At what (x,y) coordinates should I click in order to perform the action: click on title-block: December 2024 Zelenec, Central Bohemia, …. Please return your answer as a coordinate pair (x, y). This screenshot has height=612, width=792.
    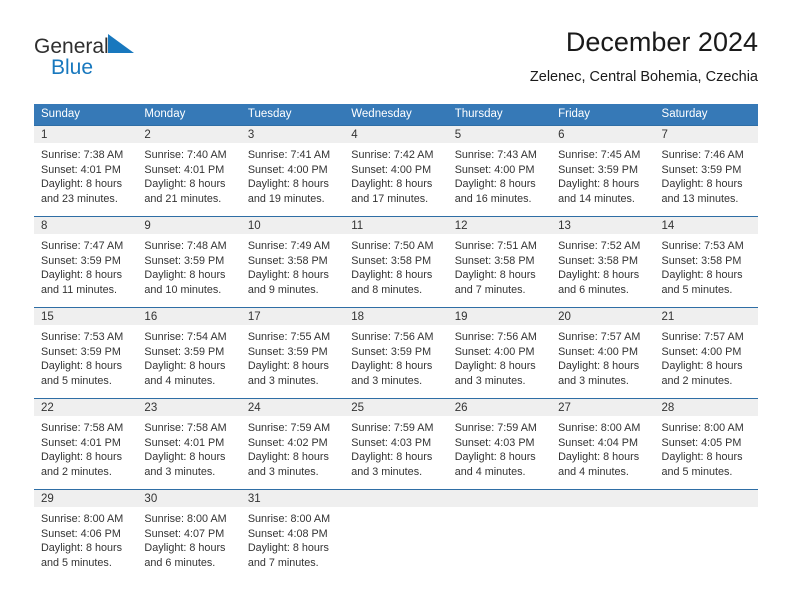
    Looking at the image, I should click on (644, 56).